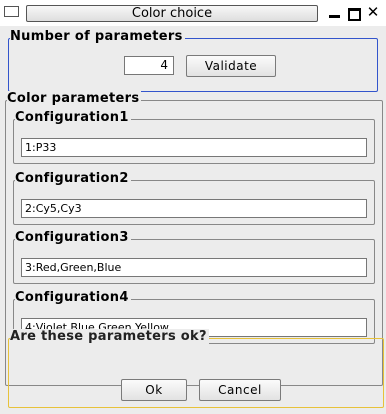  Describe the element at coordinates (73, 118) in the screenshot. I see `configuration1-label: Configuration1` at that location.